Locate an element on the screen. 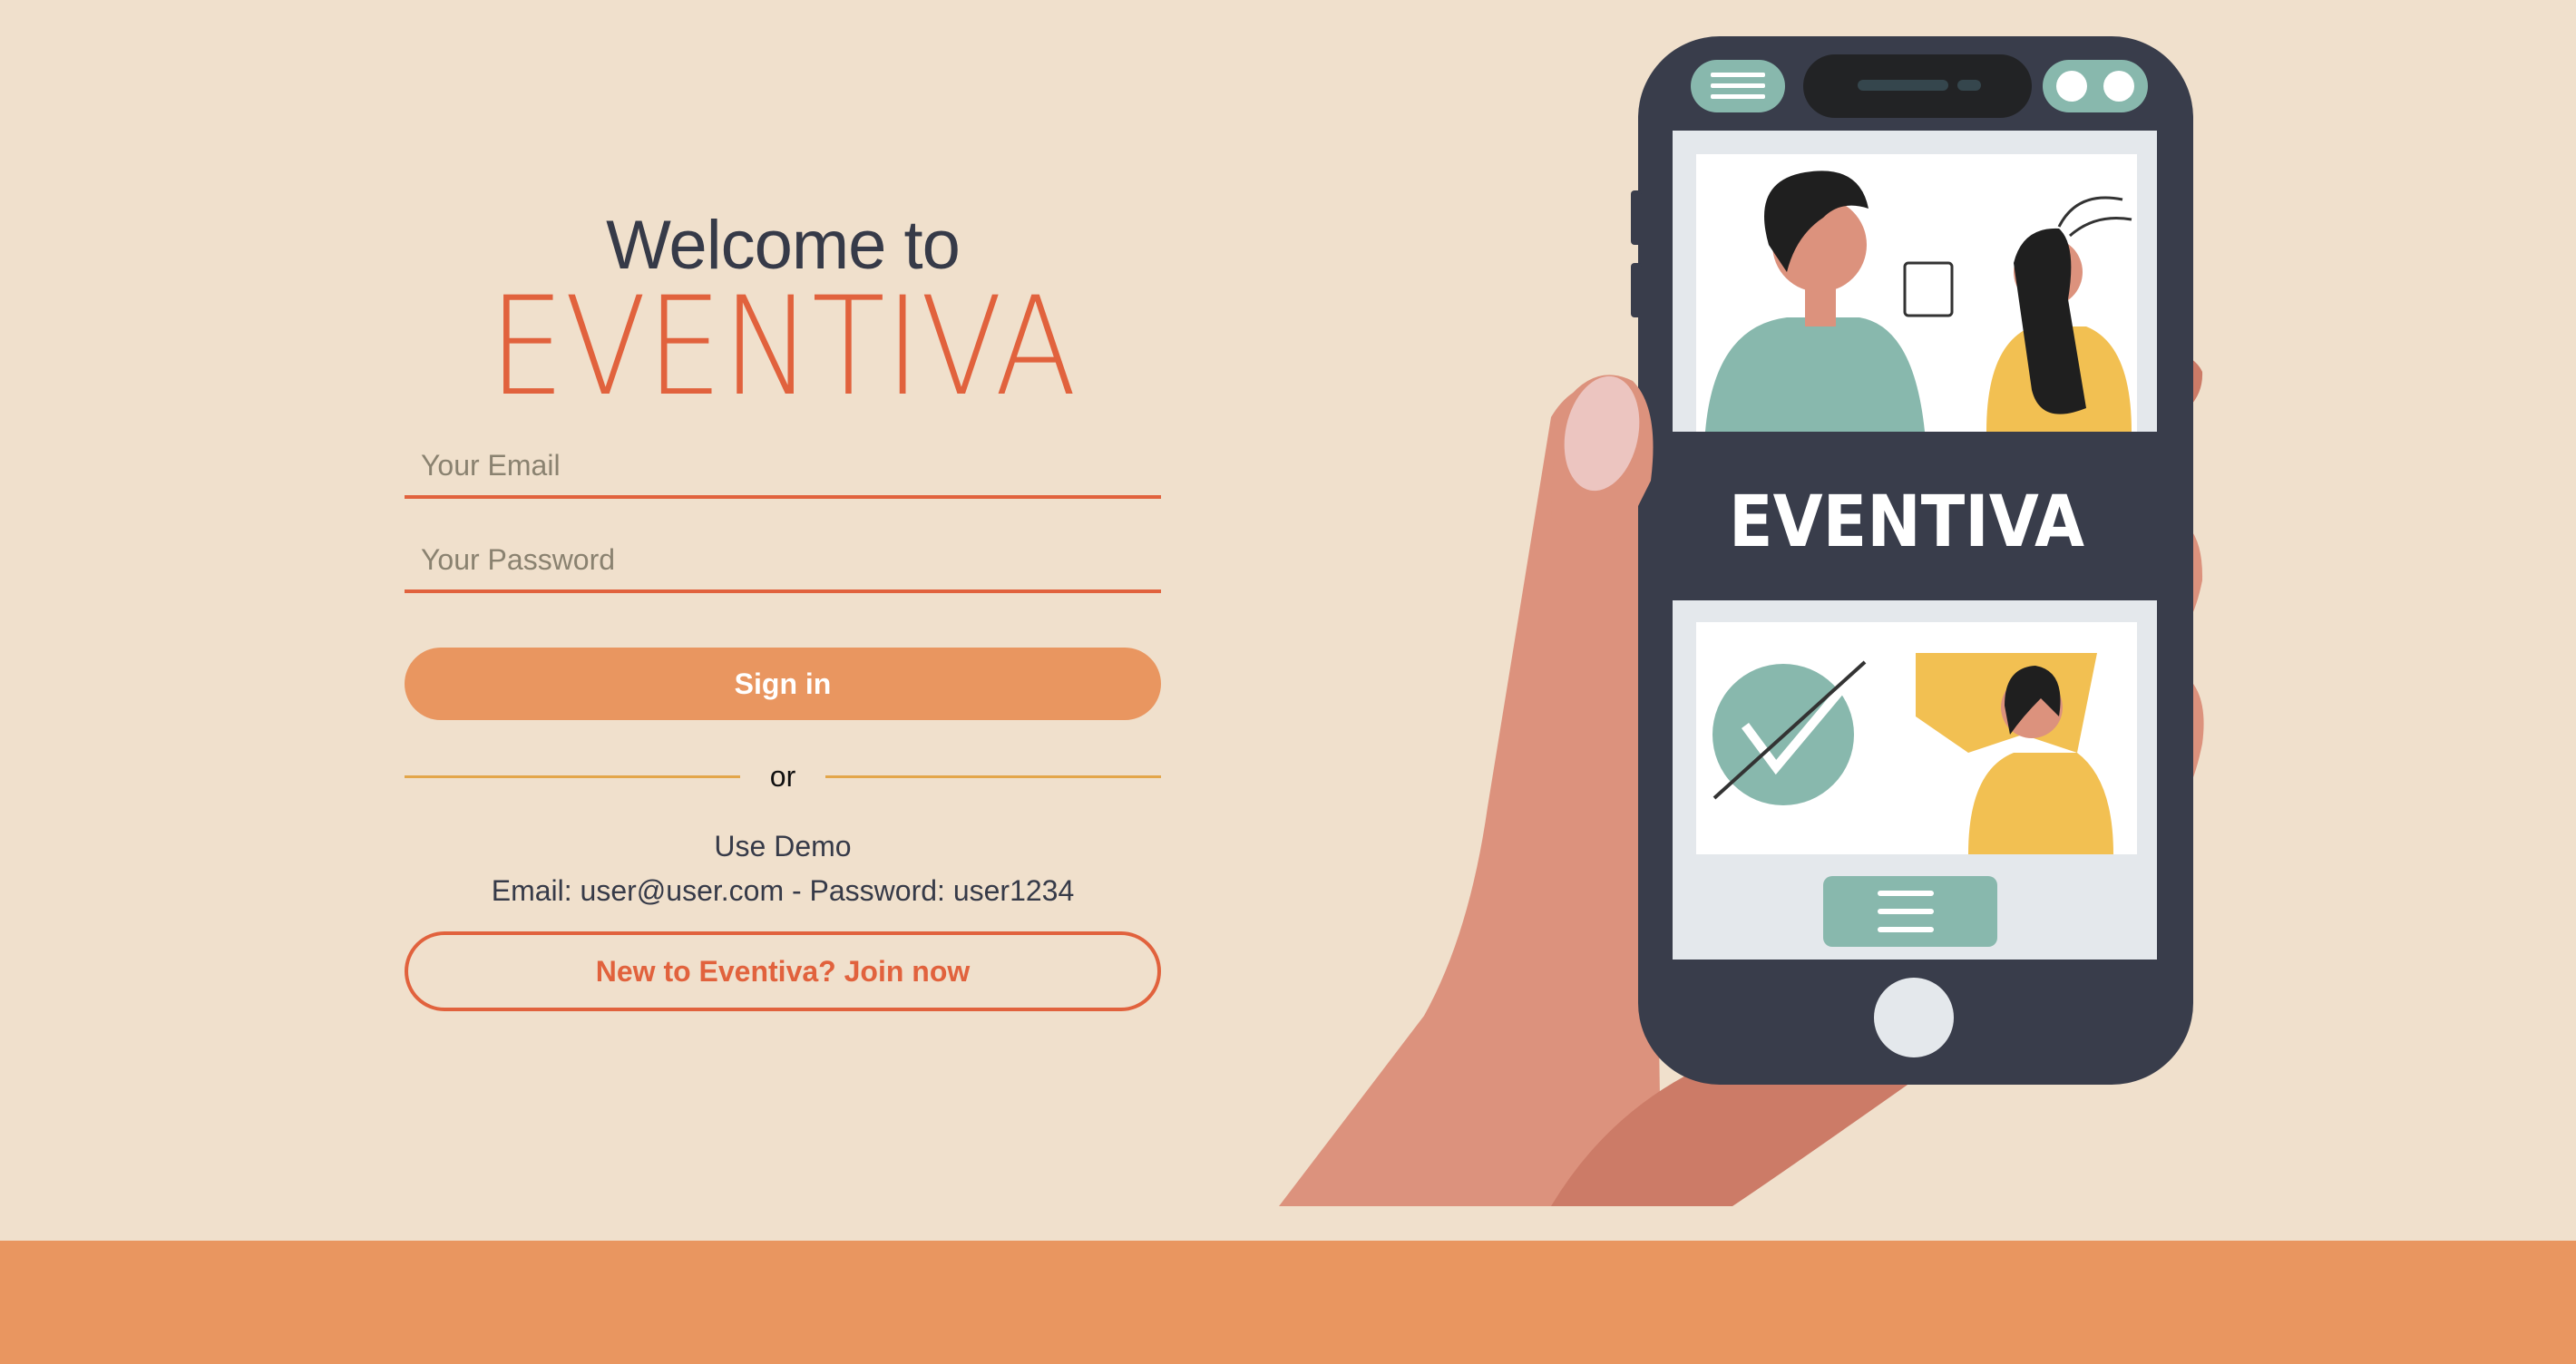 The height and width of the screenshot is (1364, 2576). phone-home-button is located at coordinates (1914, 1017).